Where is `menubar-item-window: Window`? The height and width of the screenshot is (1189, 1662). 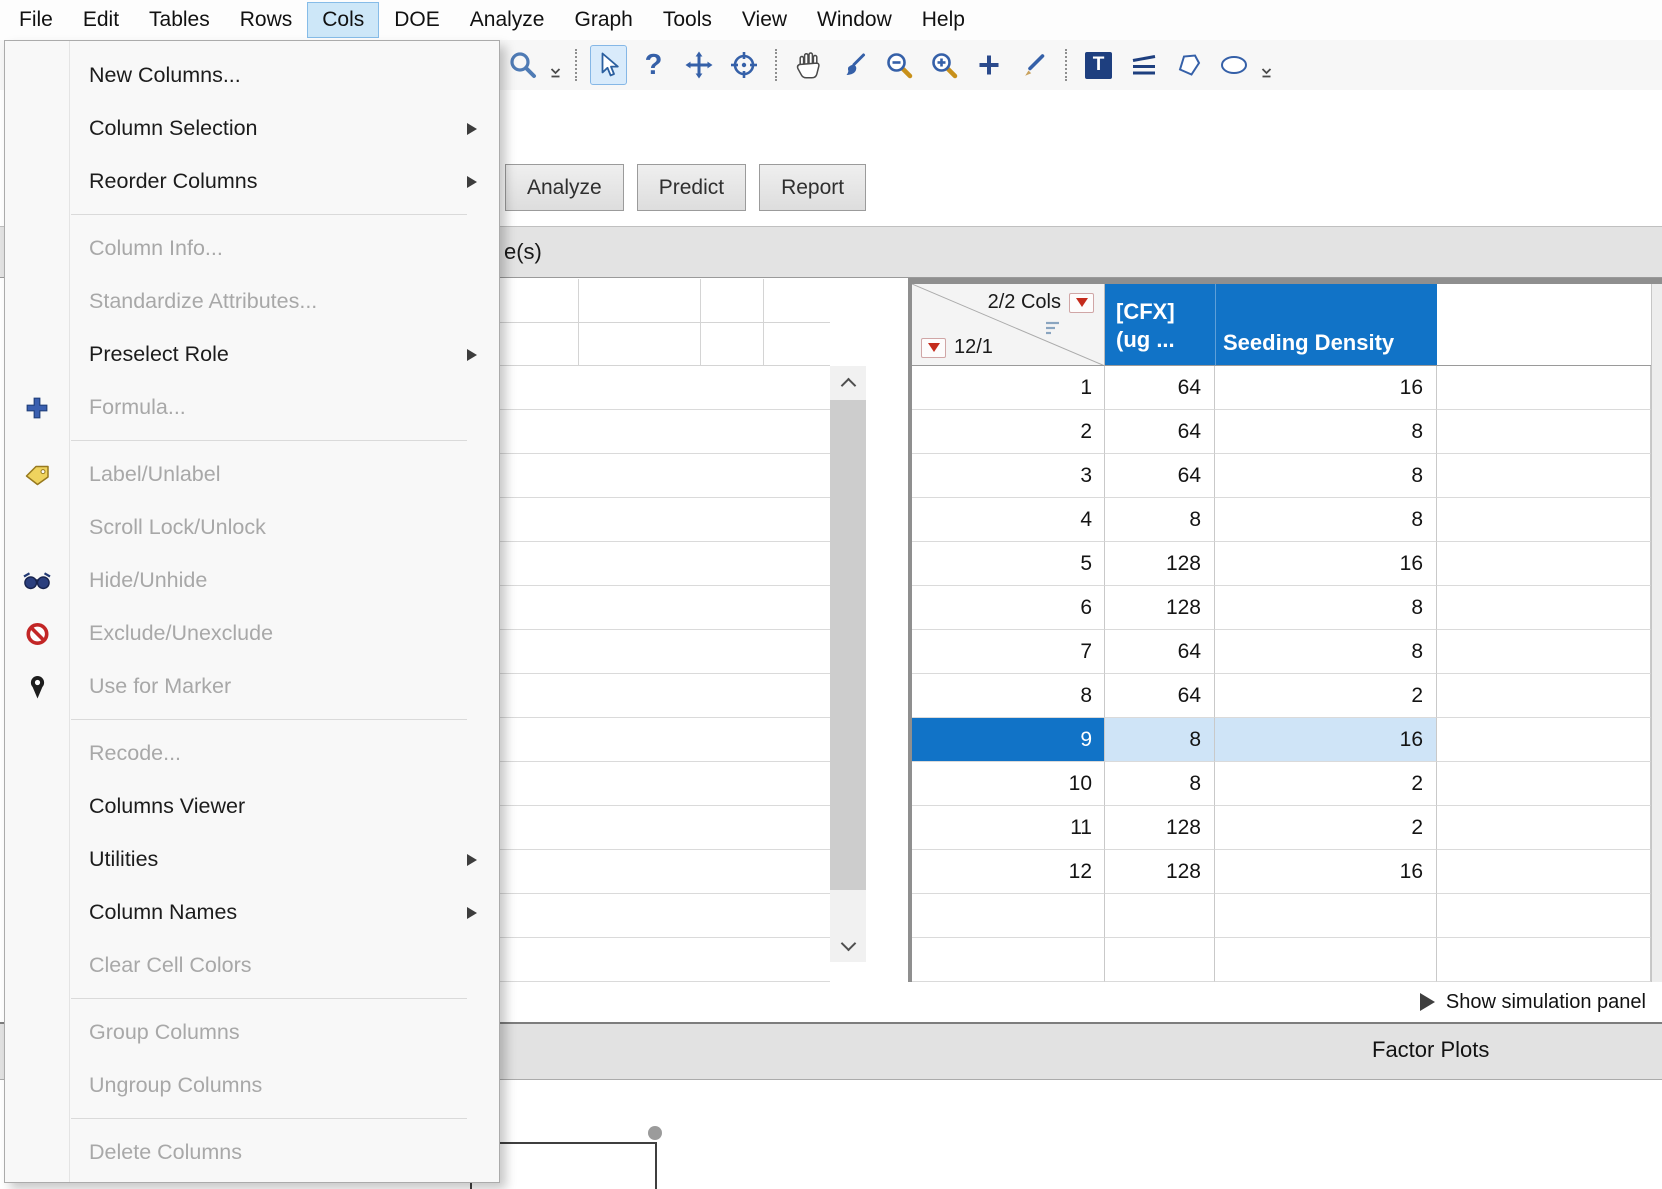 menubar-item-window: Window is located at coordinates (854, 20).